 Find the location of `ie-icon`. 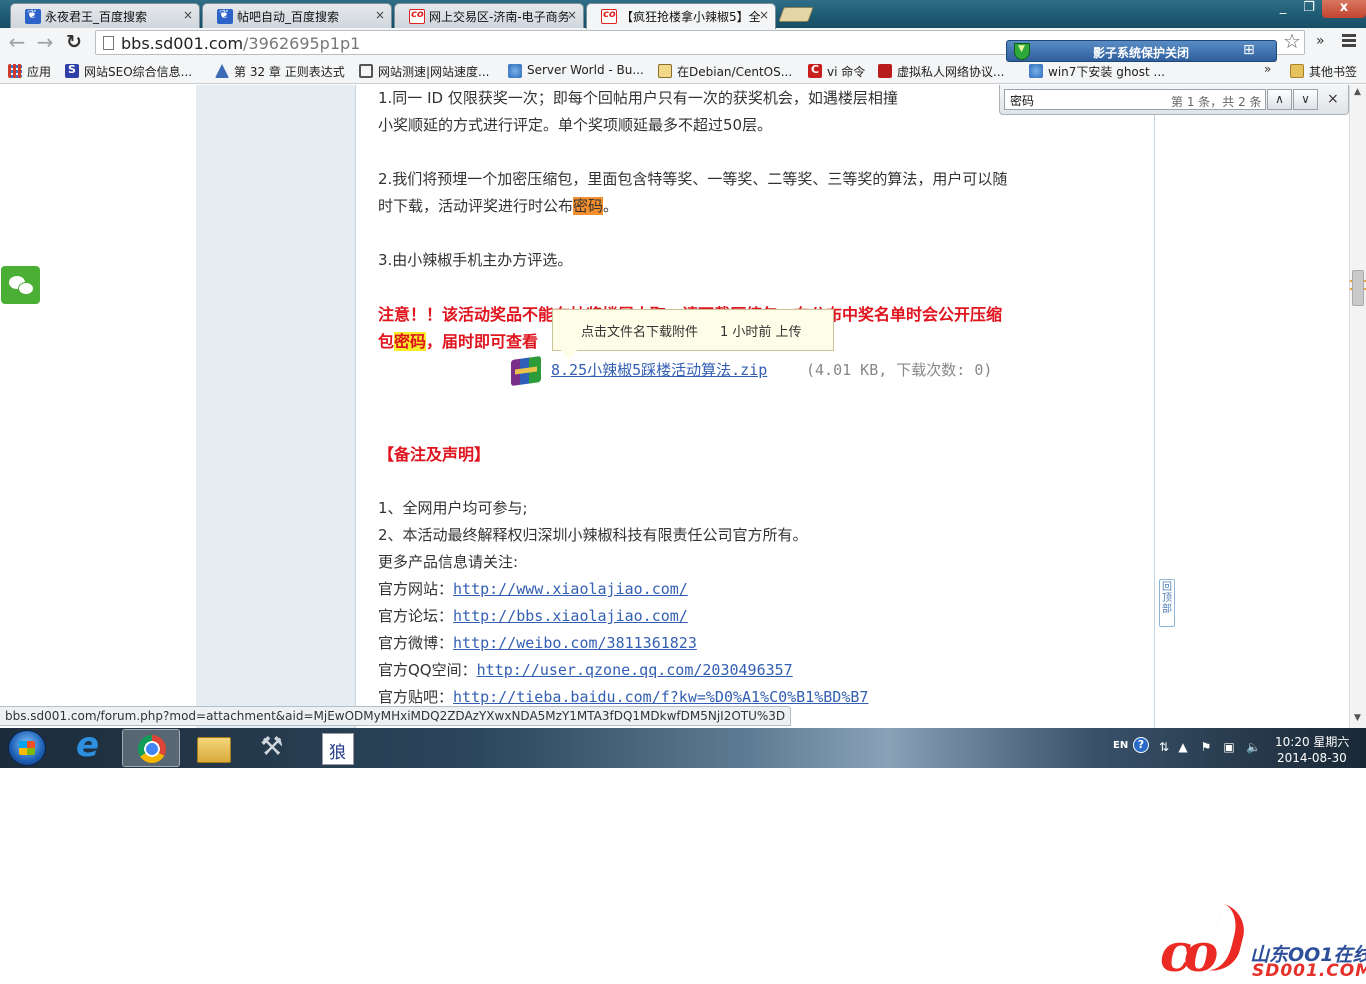

ie-icon is located at coordinates (91, 746).